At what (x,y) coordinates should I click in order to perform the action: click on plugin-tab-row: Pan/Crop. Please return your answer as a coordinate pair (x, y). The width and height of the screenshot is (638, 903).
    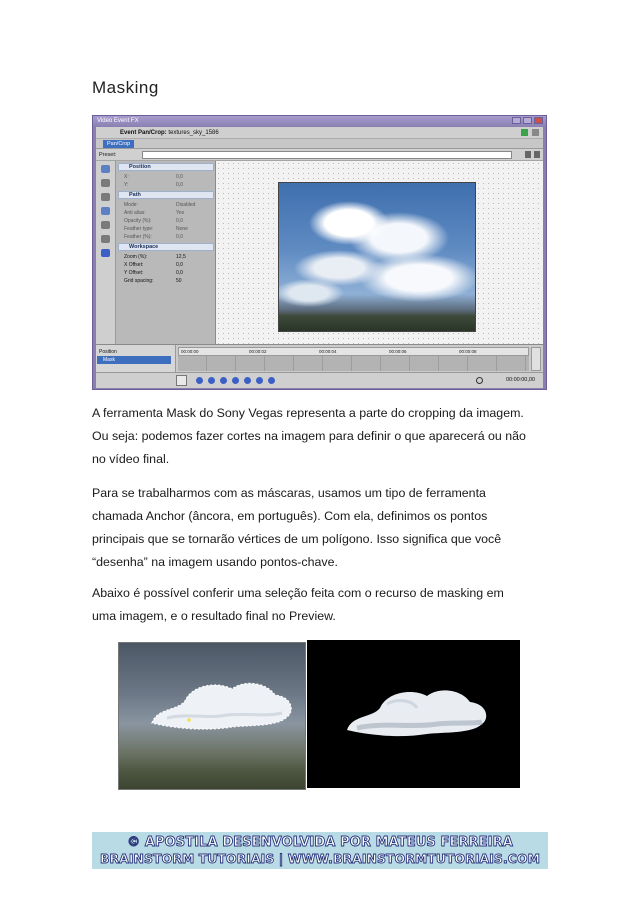
    Looking at the image, I should click on (319, 144).